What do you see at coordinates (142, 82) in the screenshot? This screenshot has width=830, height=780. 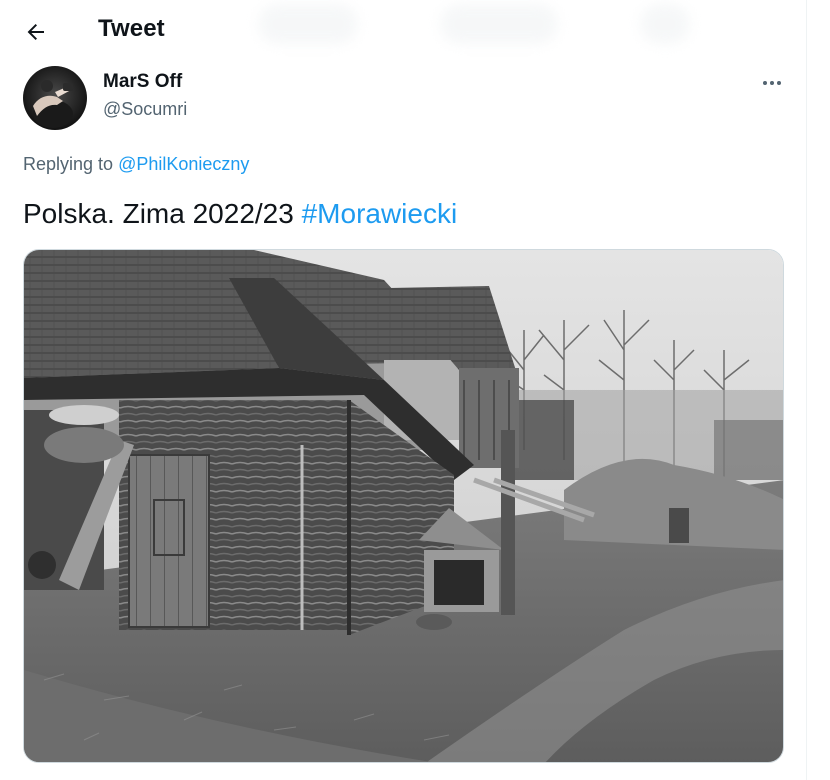 I see `author-name: MarS Off` at bounding box center [142, 82].